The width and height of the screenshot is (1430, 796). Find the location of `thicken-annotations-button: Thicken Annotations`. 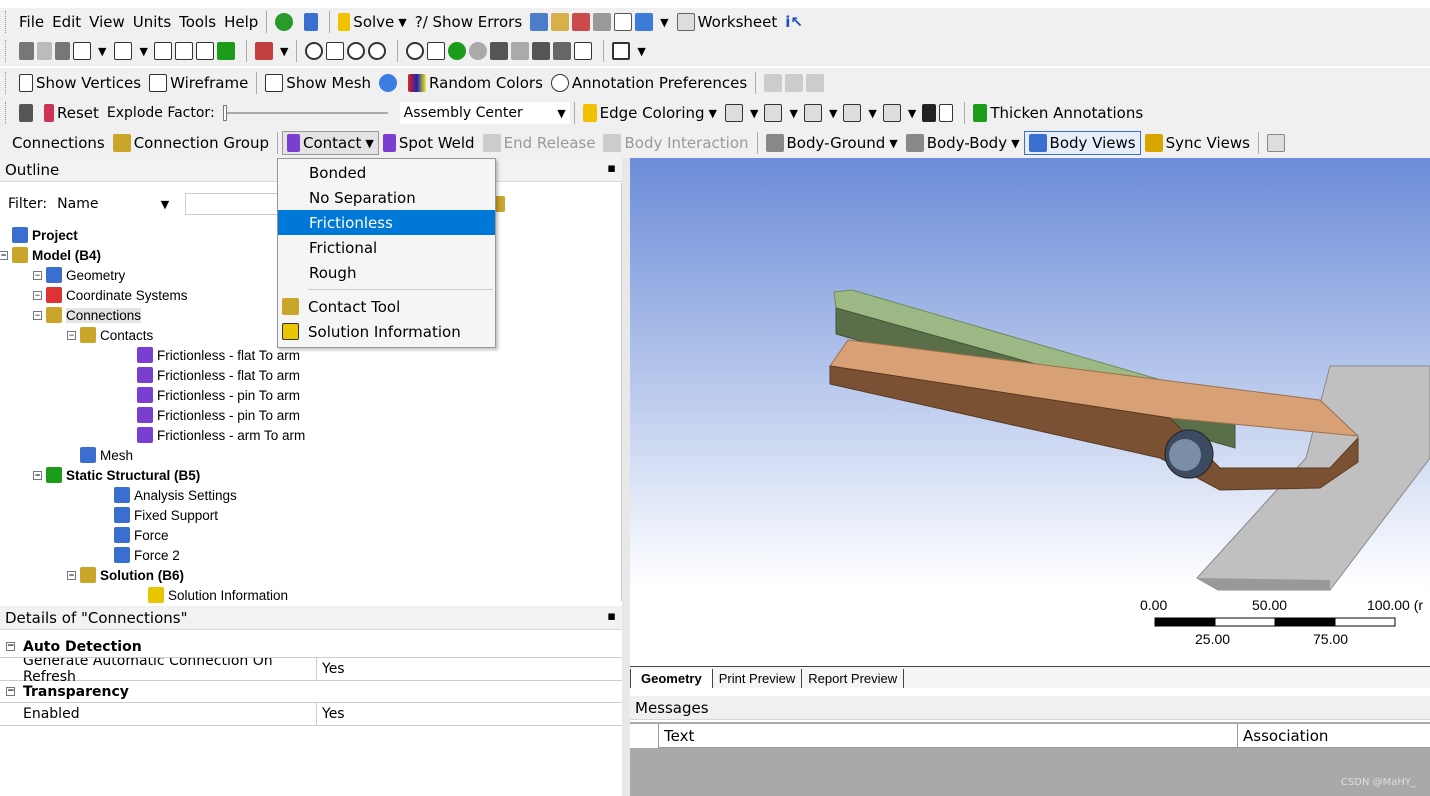

thicken-annotations-button: Thicken Annotations is located at coordinates (1058, 113).